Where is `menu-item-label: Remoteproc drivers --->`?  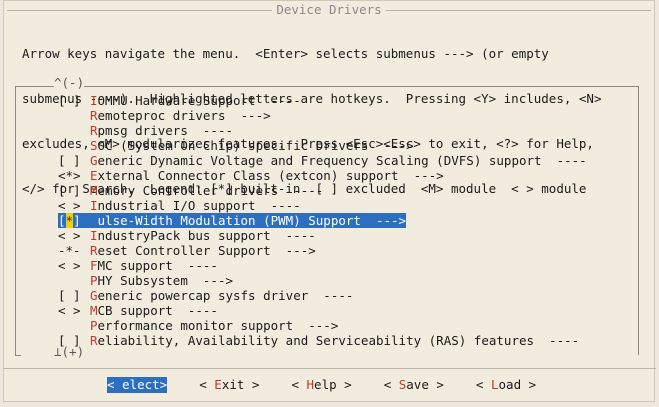
menu-item-label: Remoteproc drivers ---> is located at coordinates (180, 115).